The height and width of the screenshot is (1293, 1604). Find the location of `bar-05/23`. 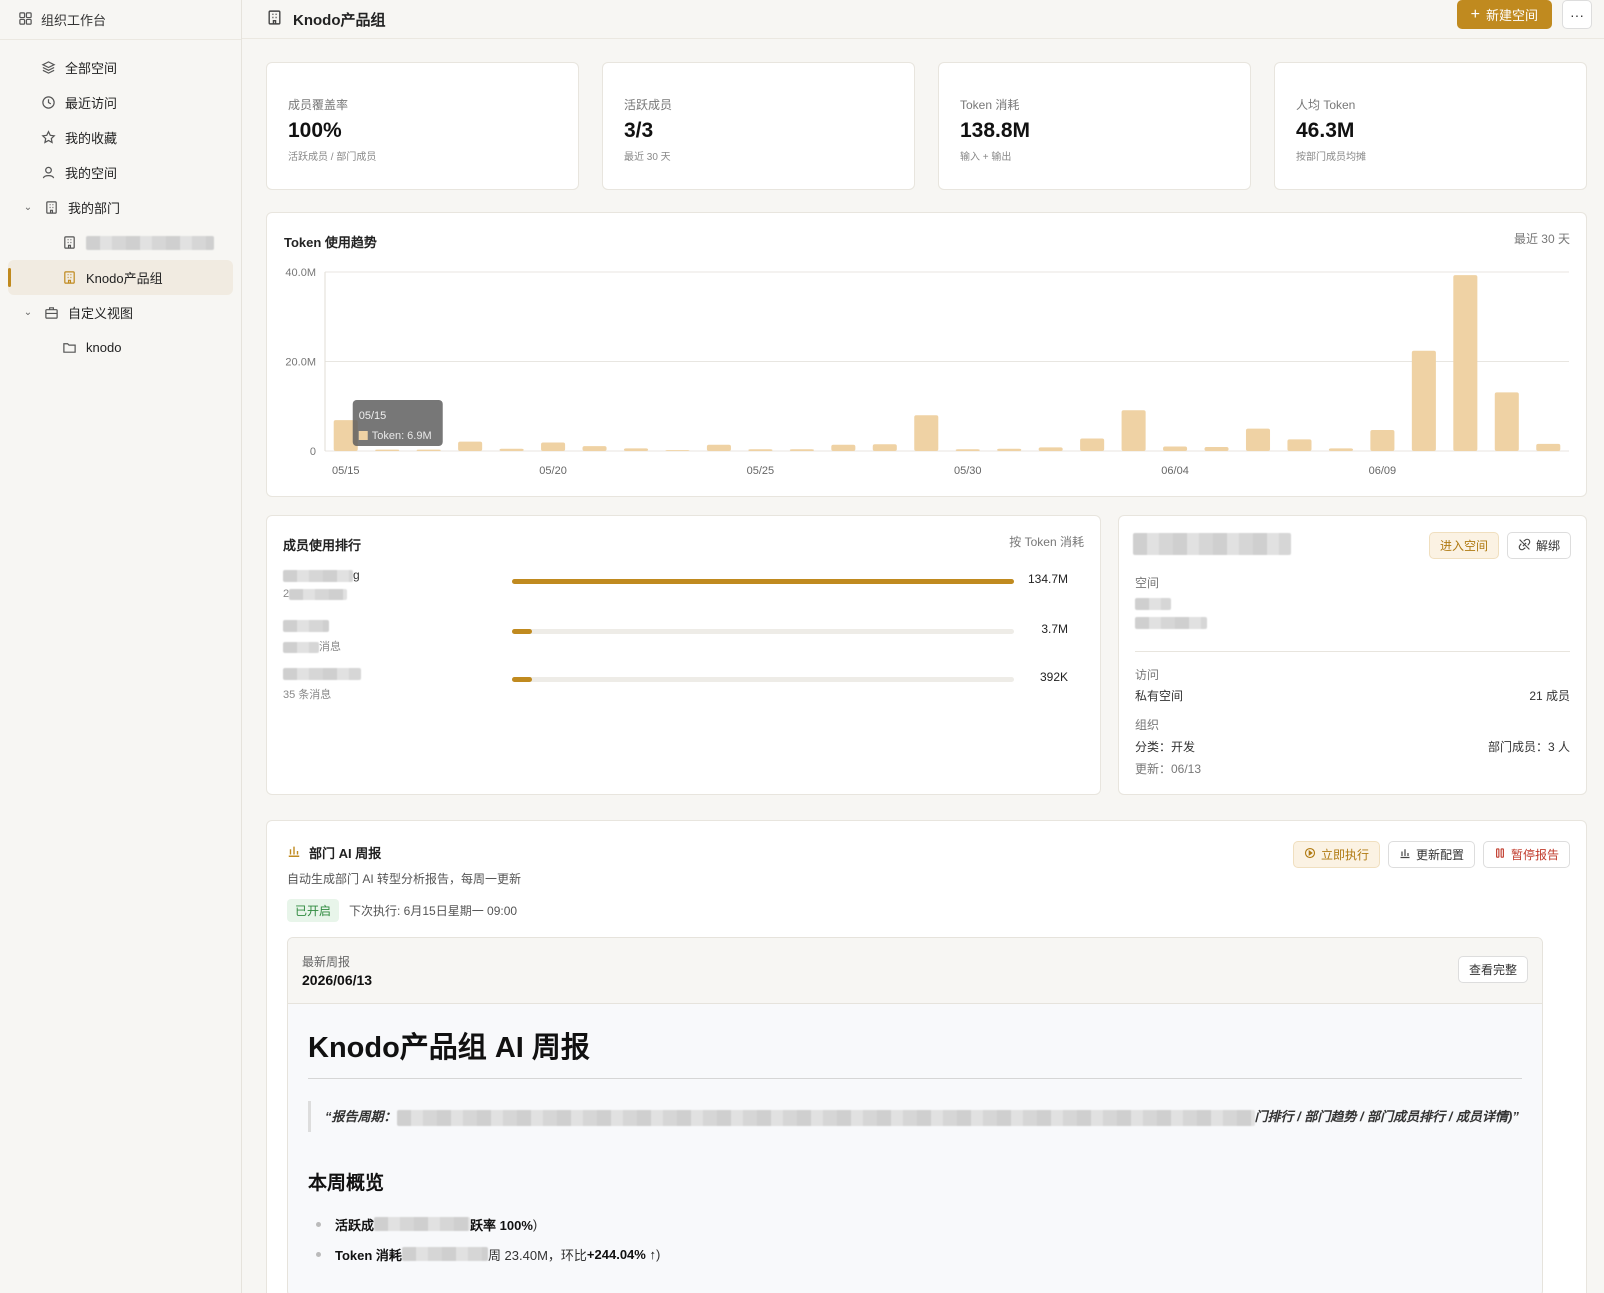

bar-05/23 is located at coordinates (677, 450).